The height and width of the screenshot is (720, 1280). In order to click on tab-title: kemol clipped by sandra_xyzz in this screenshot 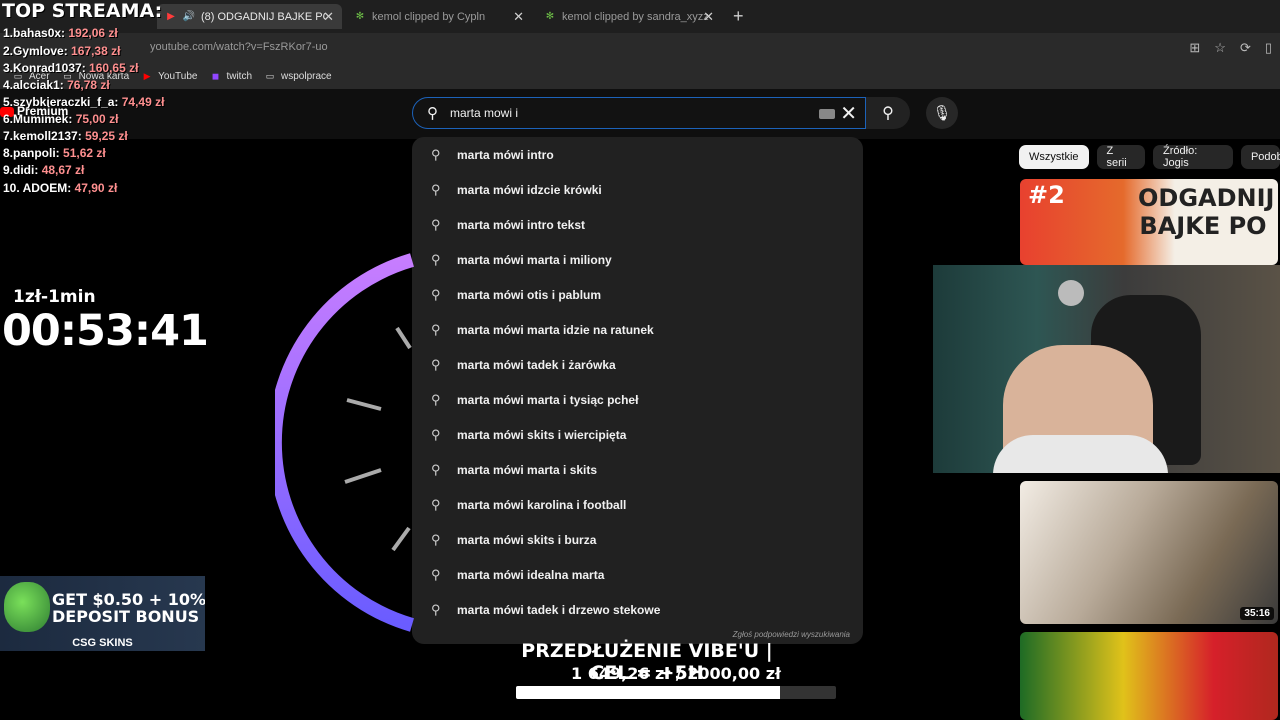, I will do `click(635, 16)`.